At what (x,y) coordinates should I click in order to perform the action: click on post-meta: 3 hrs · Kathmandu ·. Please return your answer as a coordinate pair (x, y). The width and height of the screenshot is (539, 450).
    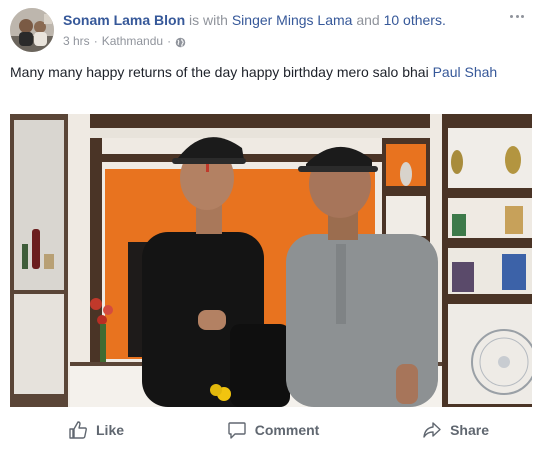
    Looking at the image, I should click on (124, 41).